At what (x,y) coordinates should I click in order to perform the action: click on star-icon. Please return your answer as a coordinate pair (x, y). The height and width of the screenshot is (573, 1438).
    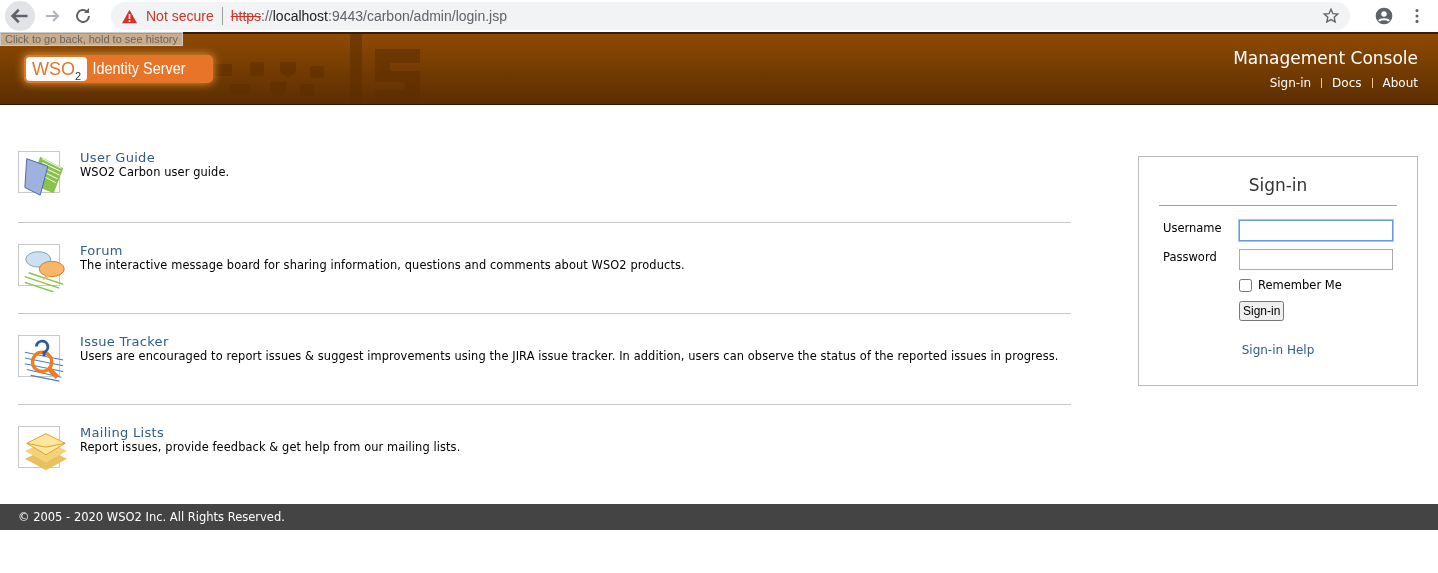
    Looking at the image, I should click on (1331, 16).